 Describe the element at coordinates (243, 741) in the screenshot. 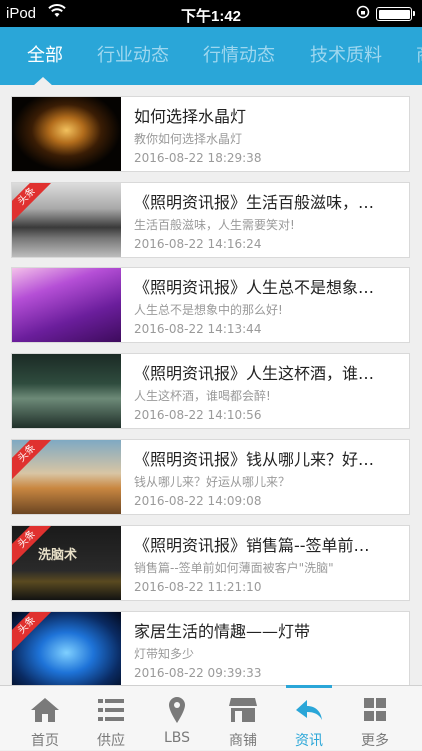

I see `nav-label: 商铺` at that location.